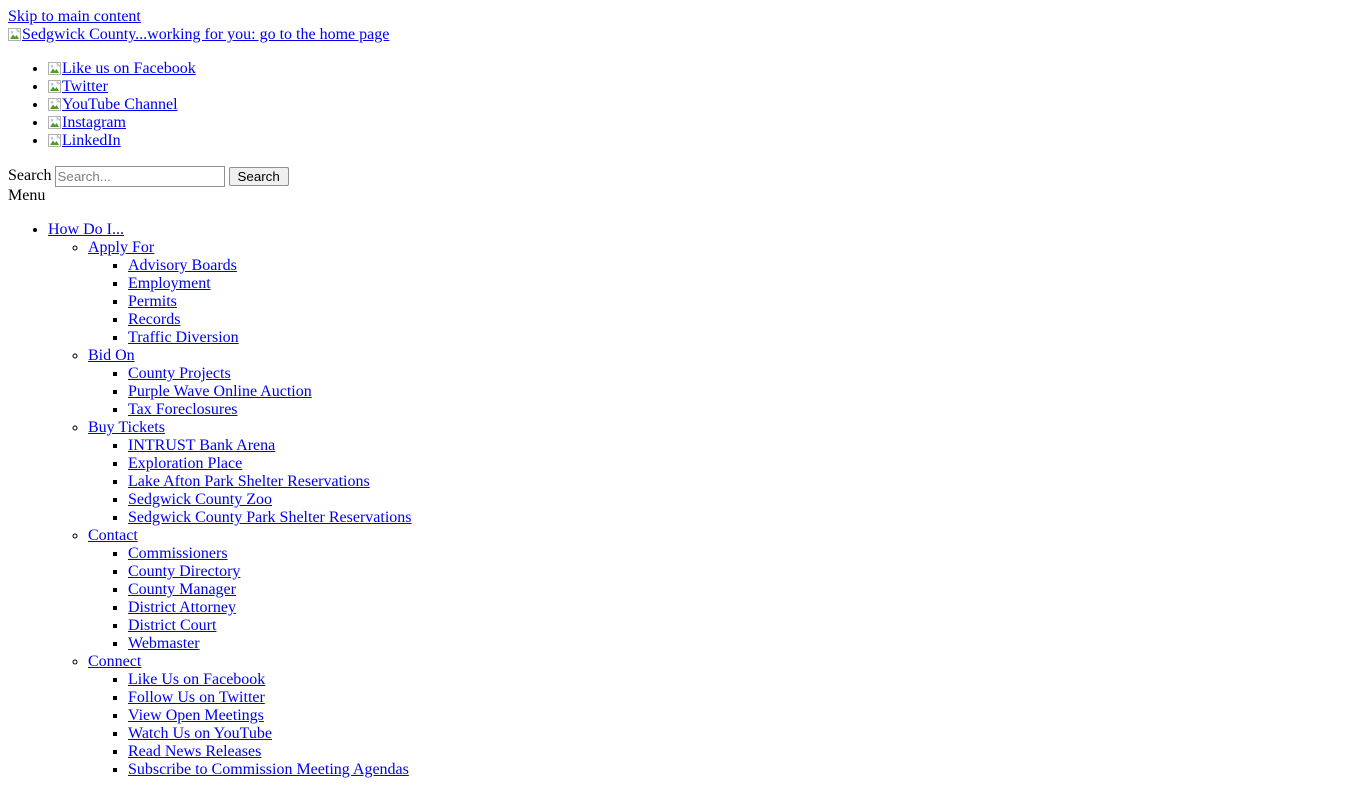  What do you see at coordinates (743, 716) in the screenshot?
I see `list-item: View Open Meetings` at bounding box center [743, 716].